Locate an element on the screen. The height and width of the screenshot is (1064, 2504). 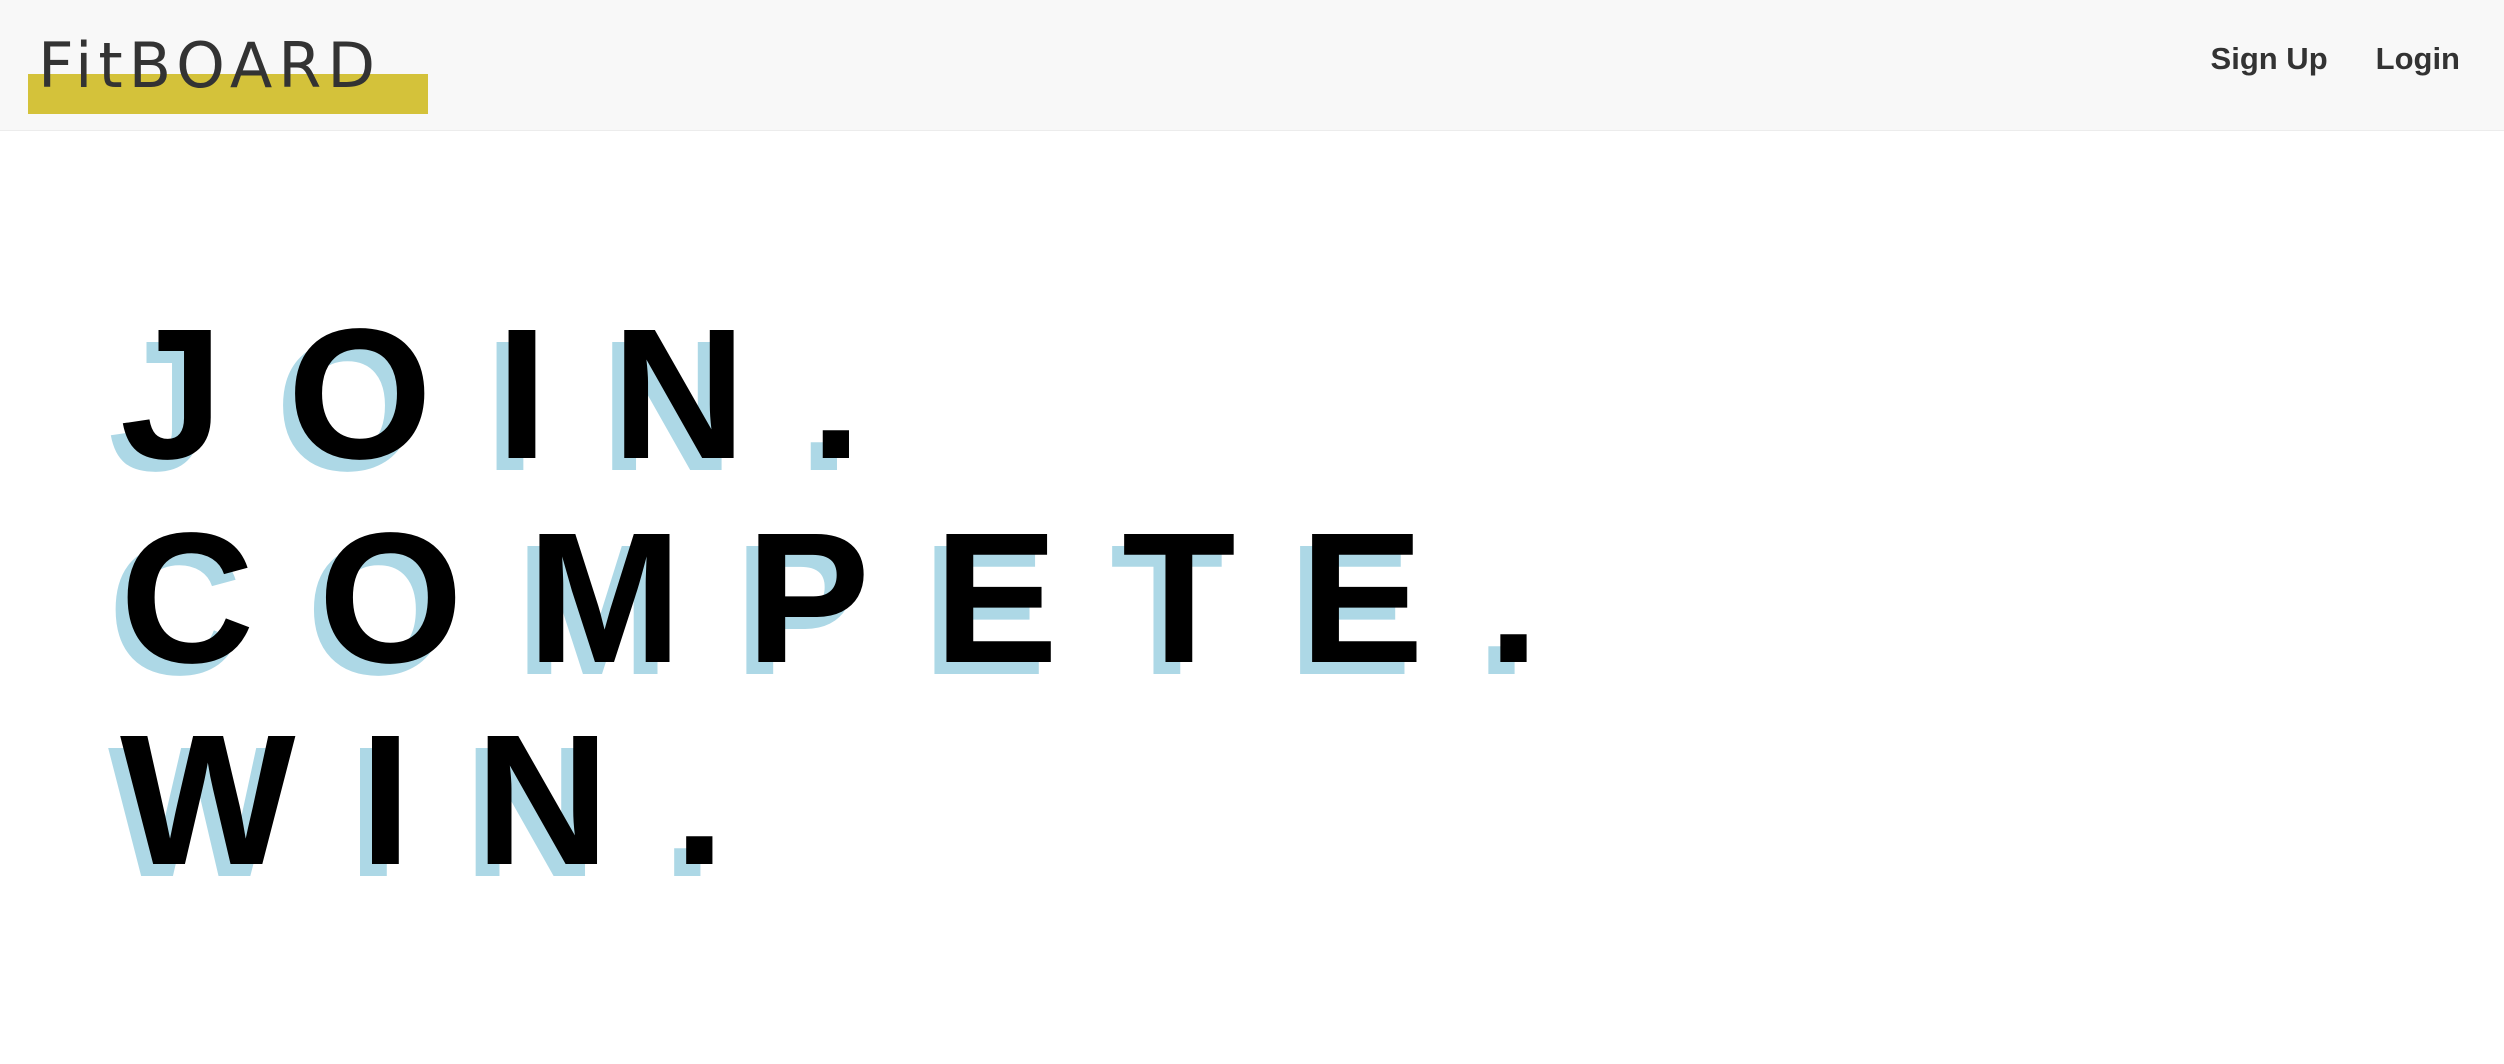
sign-up-link: Sign Up is located at coordinates (2269, 59).